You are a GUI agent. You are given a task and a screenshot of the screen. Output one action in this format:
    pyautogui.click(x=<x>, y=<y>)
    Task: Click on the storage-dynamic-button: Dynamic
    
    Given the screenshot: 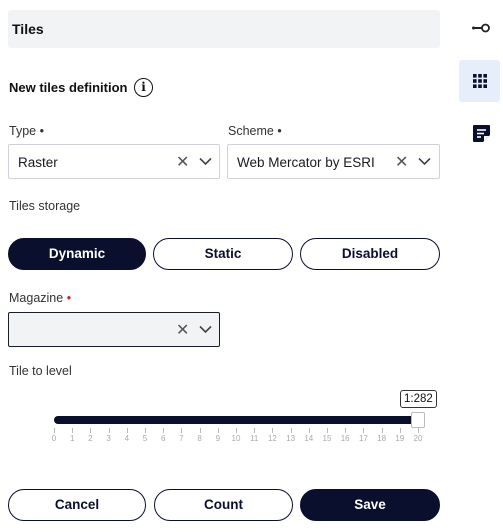 What is the action you would take?
    pyautogui.click(x=77, y=254)
    